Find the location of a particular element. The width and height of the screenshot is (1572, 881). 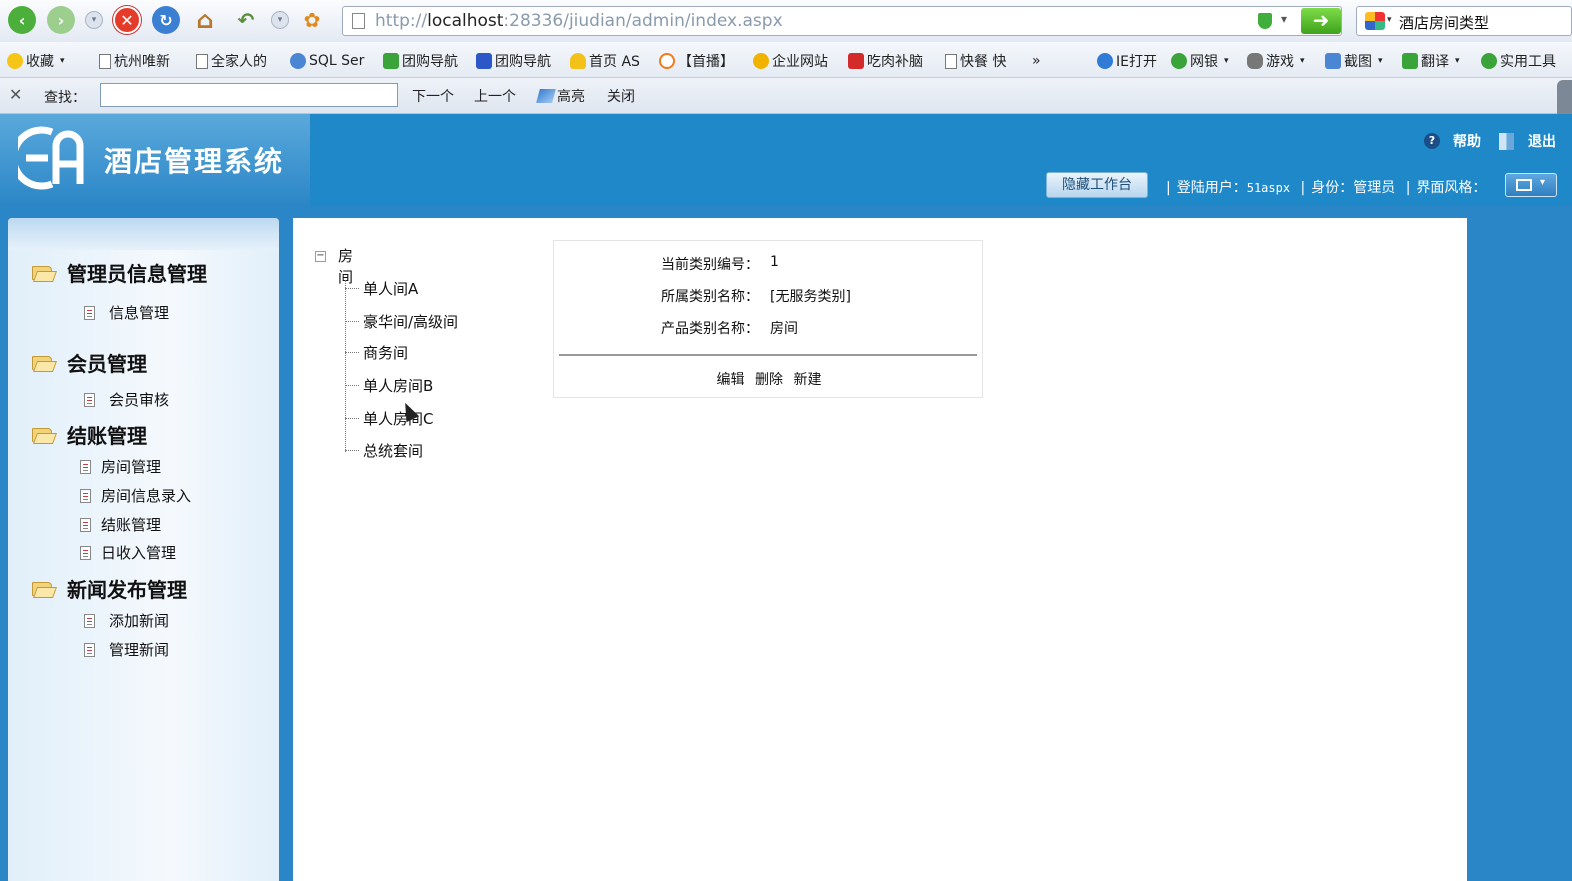

bookmark-bank: 网银 ▾ is located at coordinates (1200, 61).